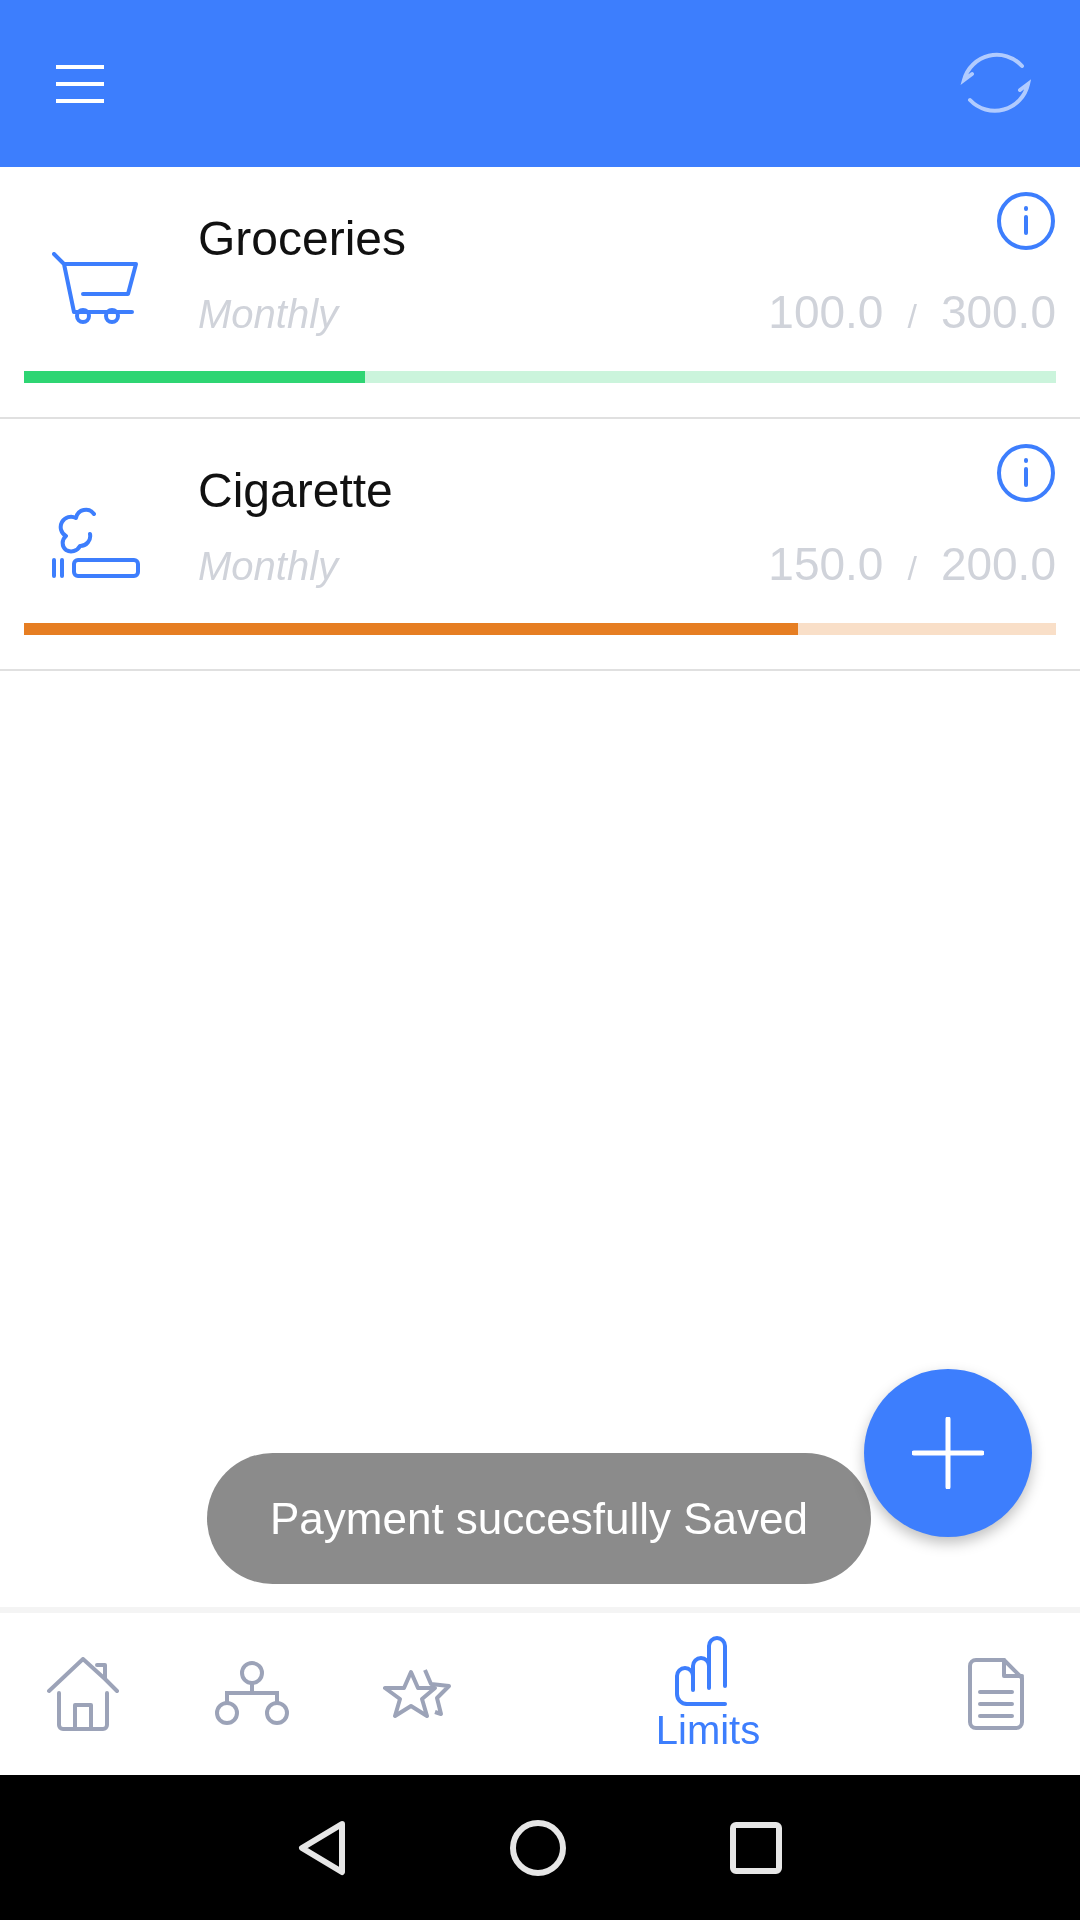 The width and height of the screenshot is (1080, 1920). Describe the element at coordinates (708, 1694) in the screenshot. I see `limits-tab: Limits` at that location.